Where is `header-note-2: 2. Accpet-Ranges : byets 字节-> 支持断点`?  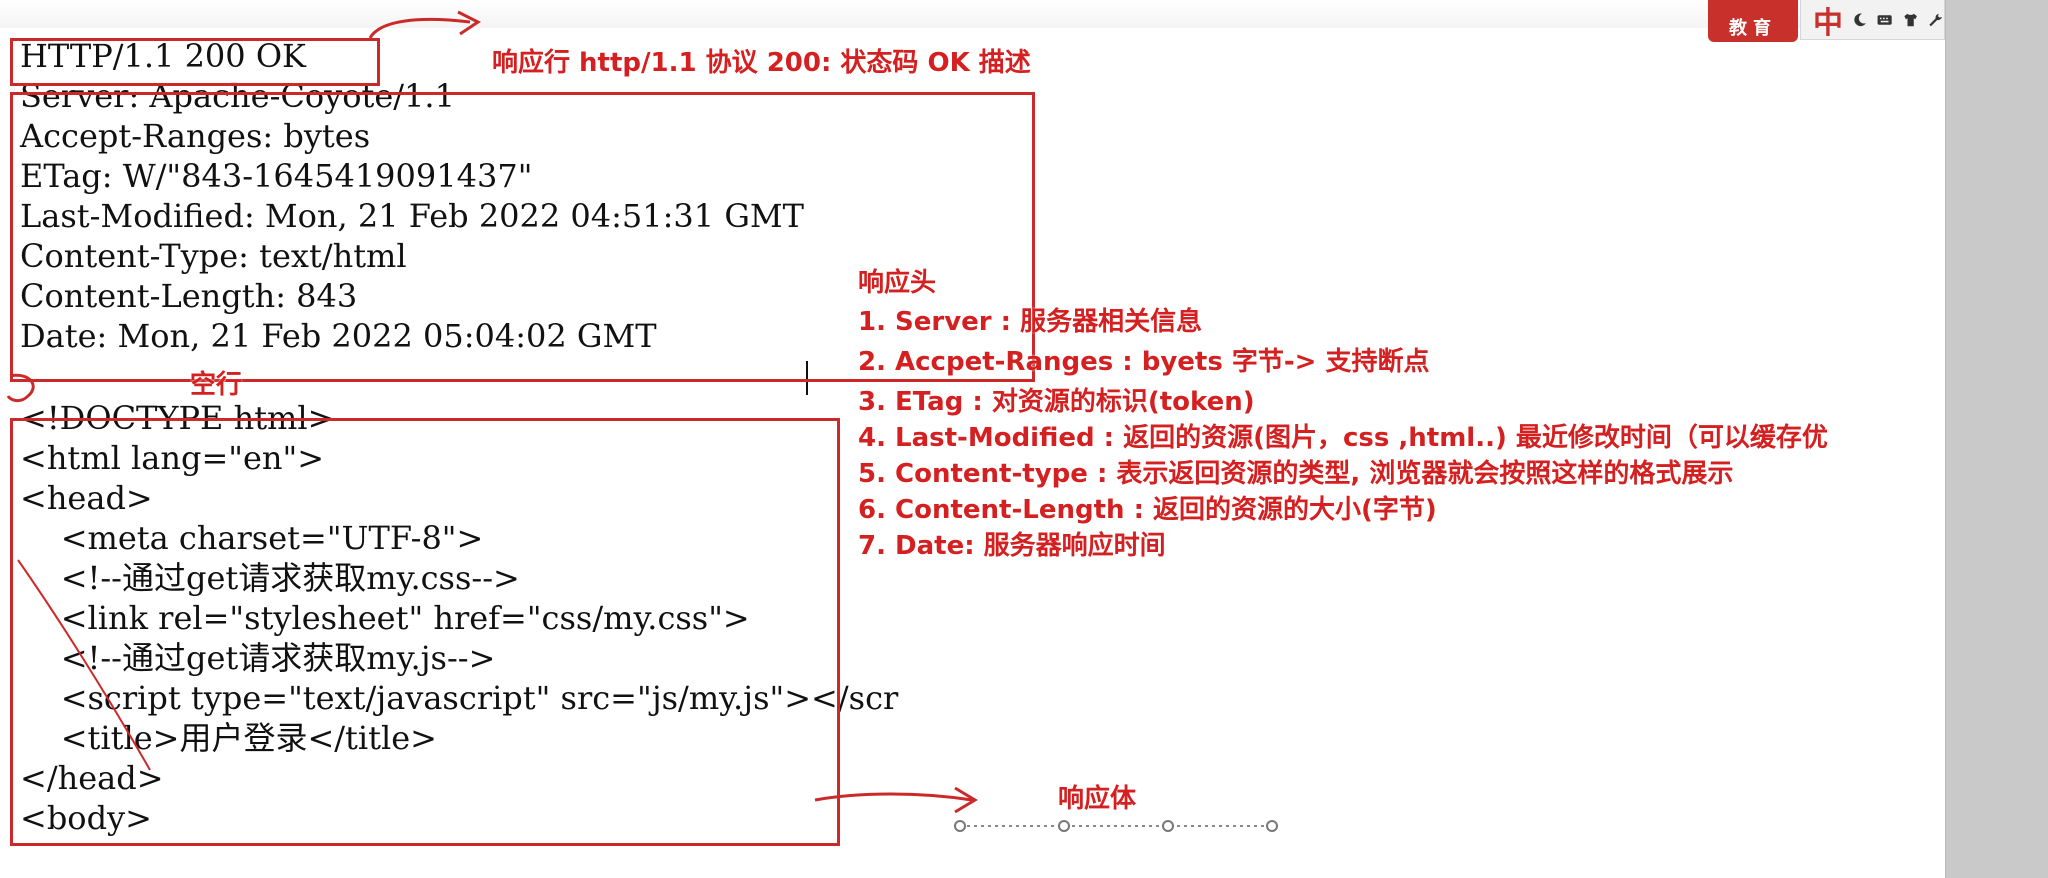 header-note-2: 2. Accpet-Ranges : byets 字节-> 支持断点 is located at coordinates (1144, 362).